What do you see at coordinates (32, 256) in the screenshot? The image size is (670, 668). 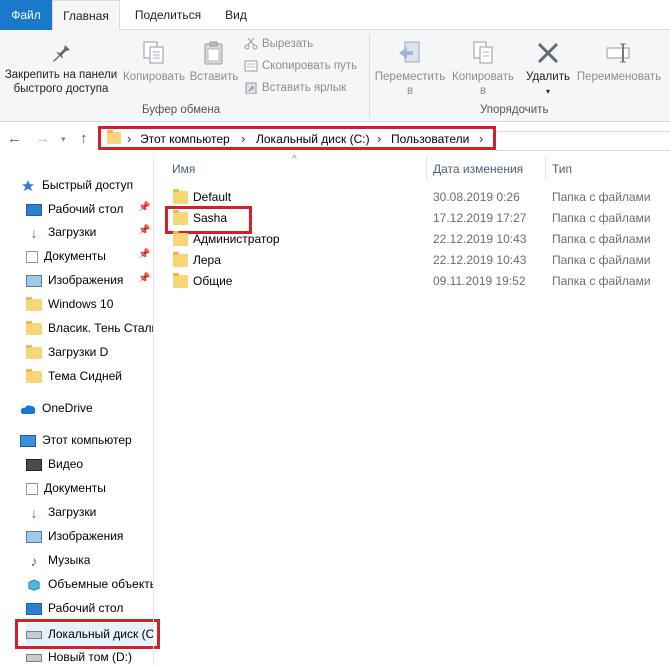 I see `documents-icon` at bounding box center [32, 256].